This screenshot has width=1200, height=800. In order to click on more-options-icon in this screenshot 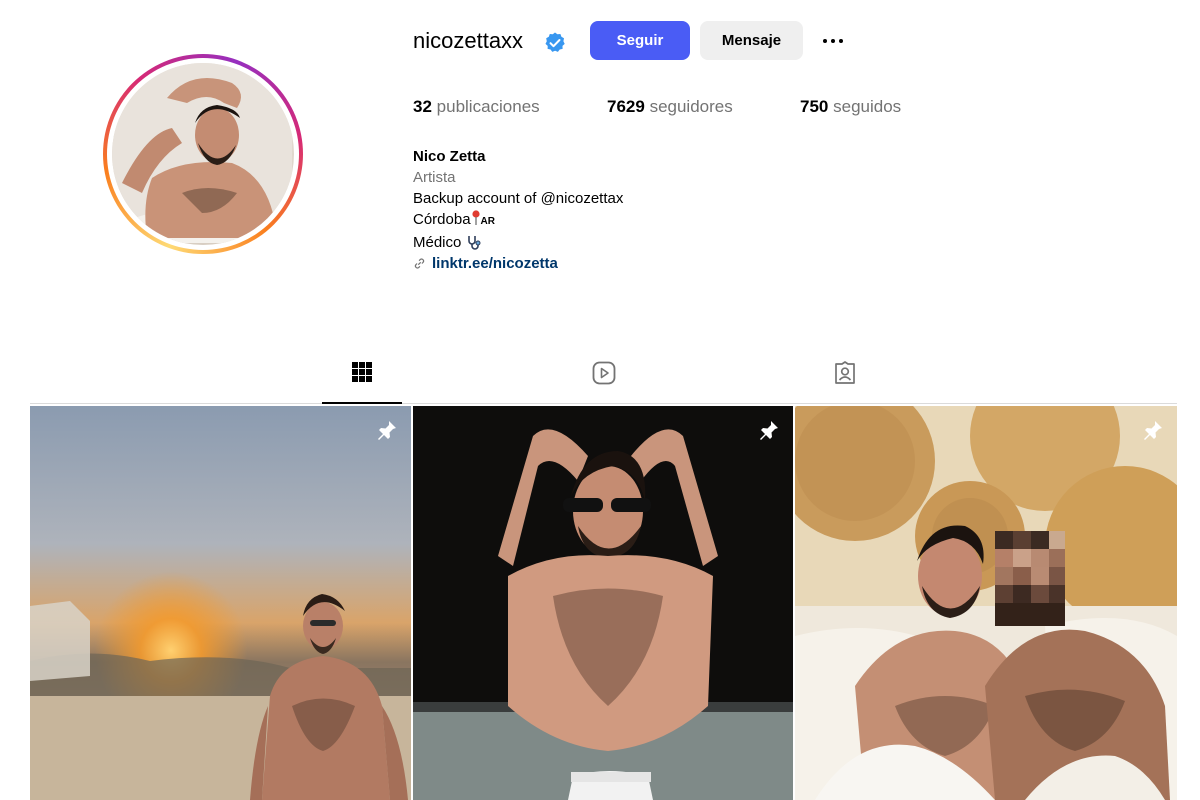, I will do `click(833, 41)`.